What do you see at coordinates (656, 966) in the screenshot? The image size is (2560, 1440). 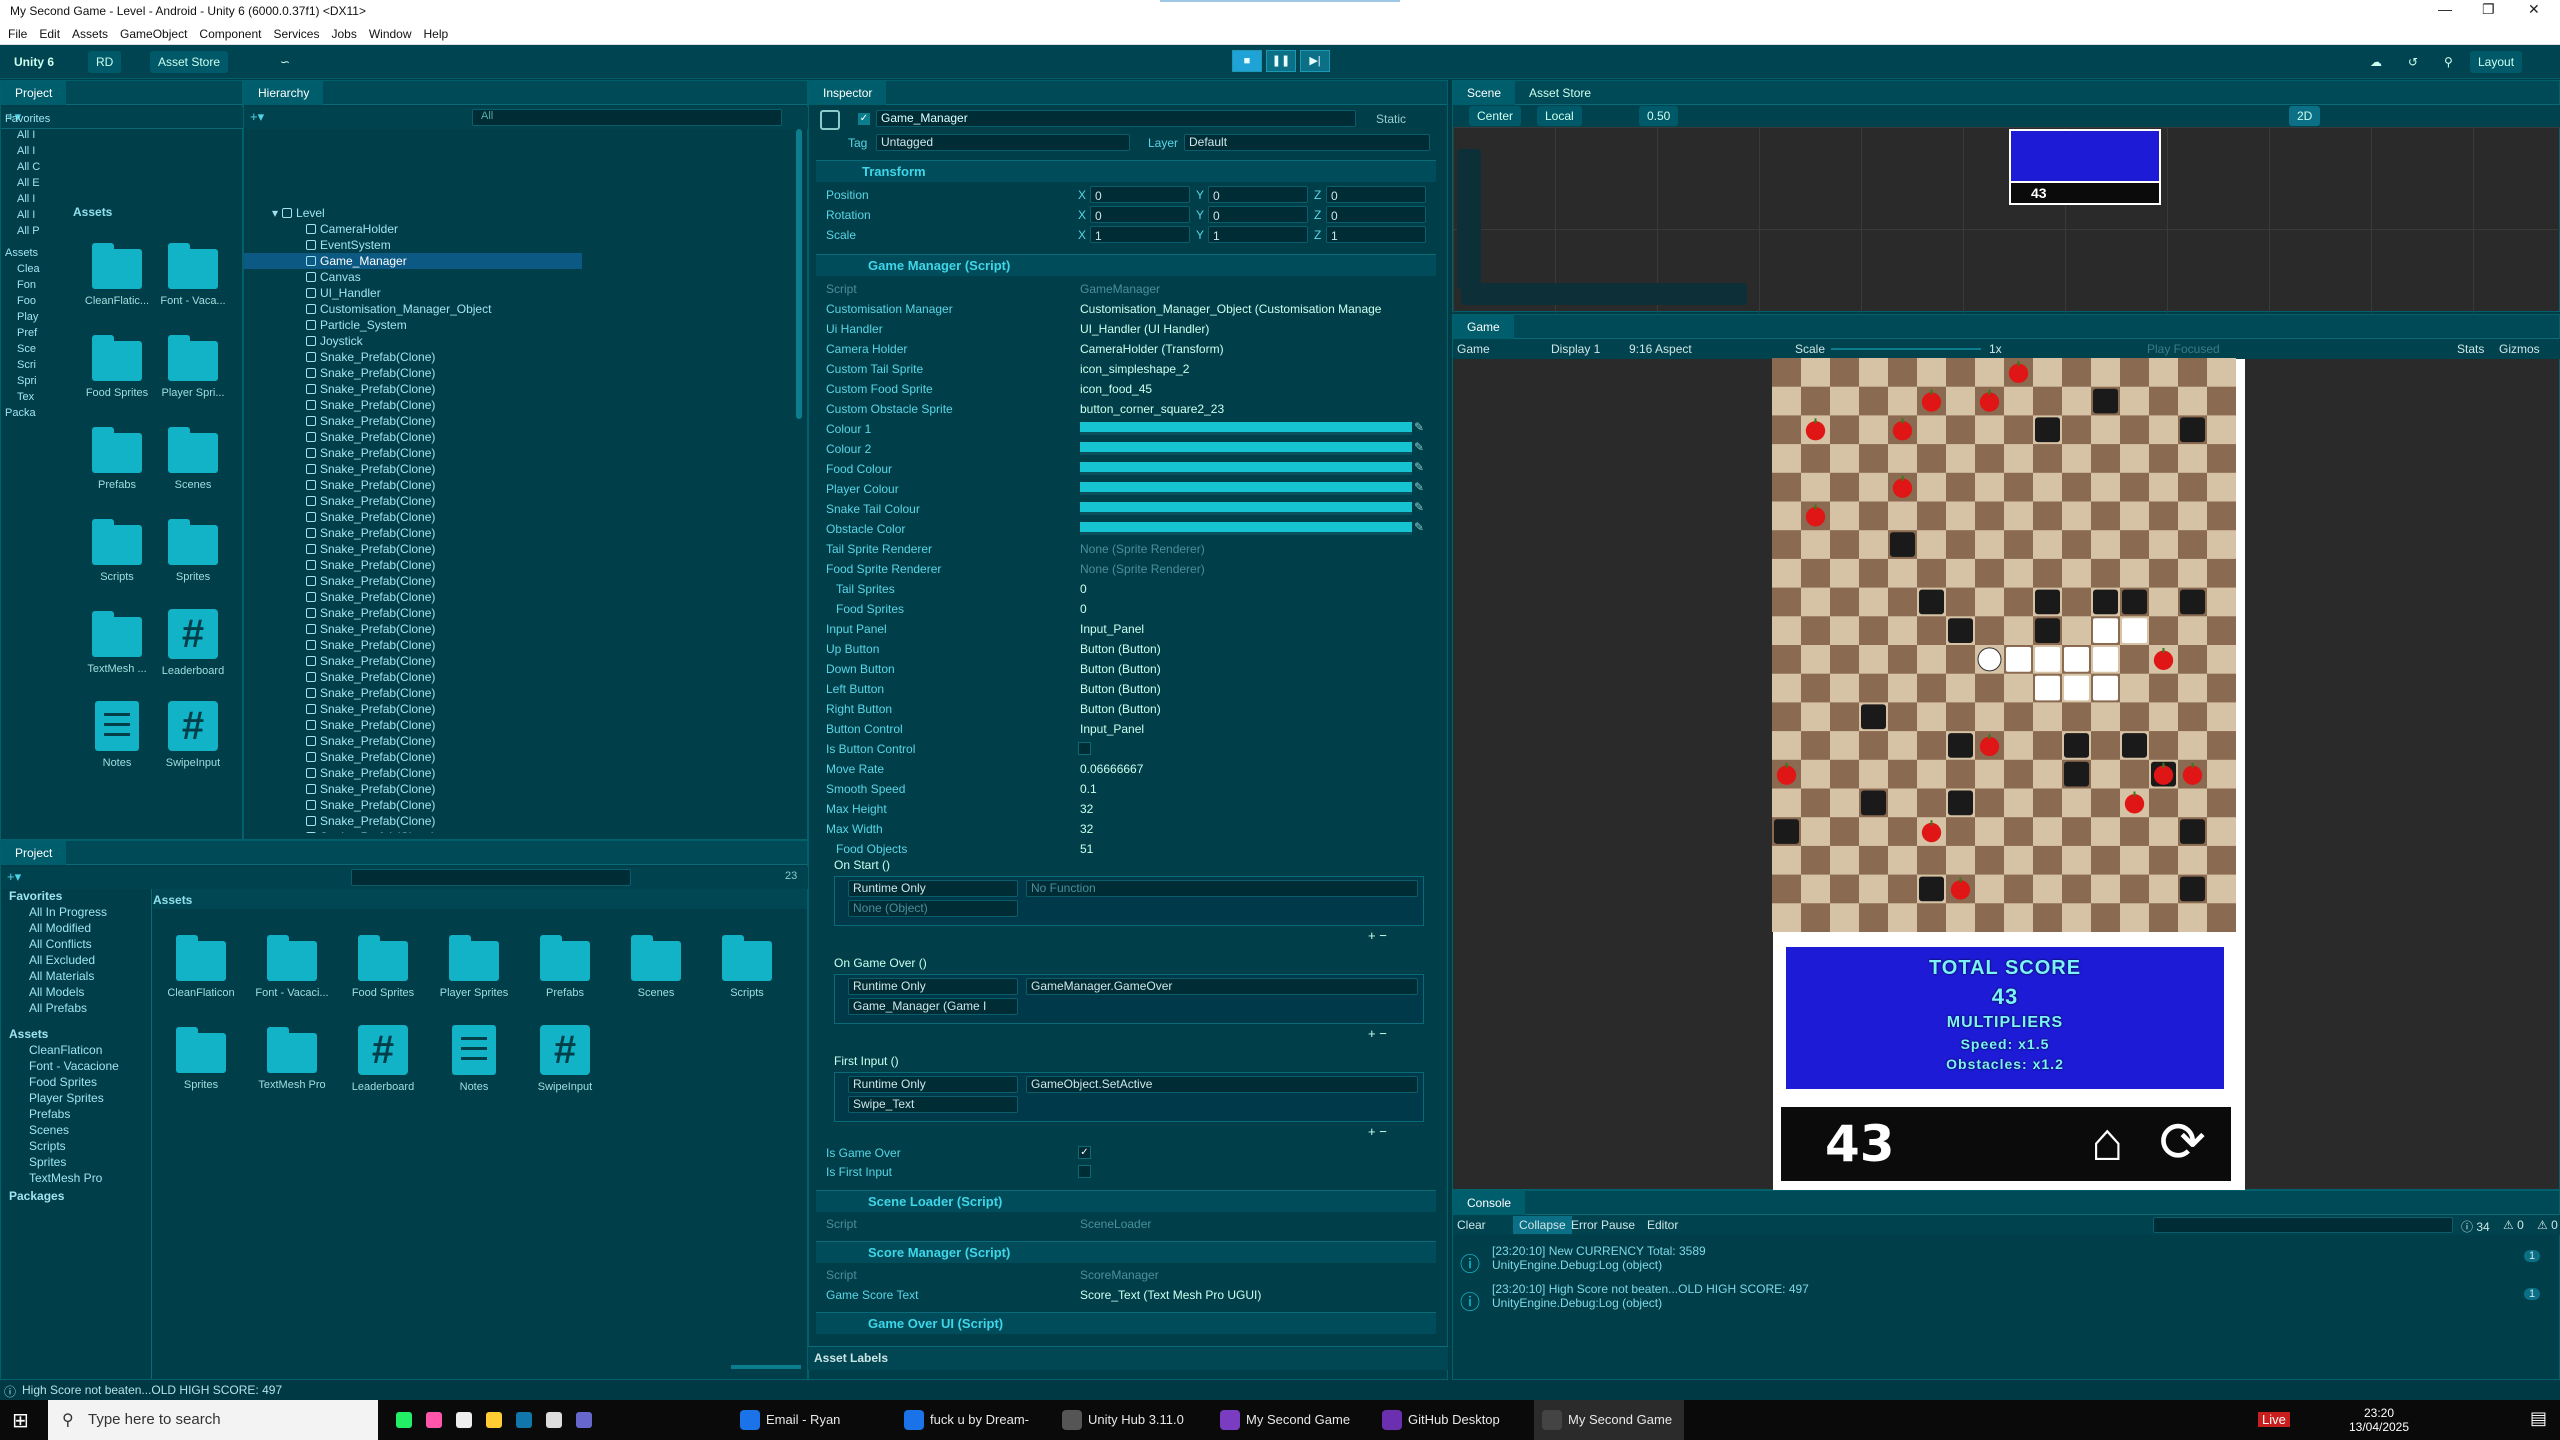 I see `project-bottom-asset: Scenes` at bounding box center [656, 966].